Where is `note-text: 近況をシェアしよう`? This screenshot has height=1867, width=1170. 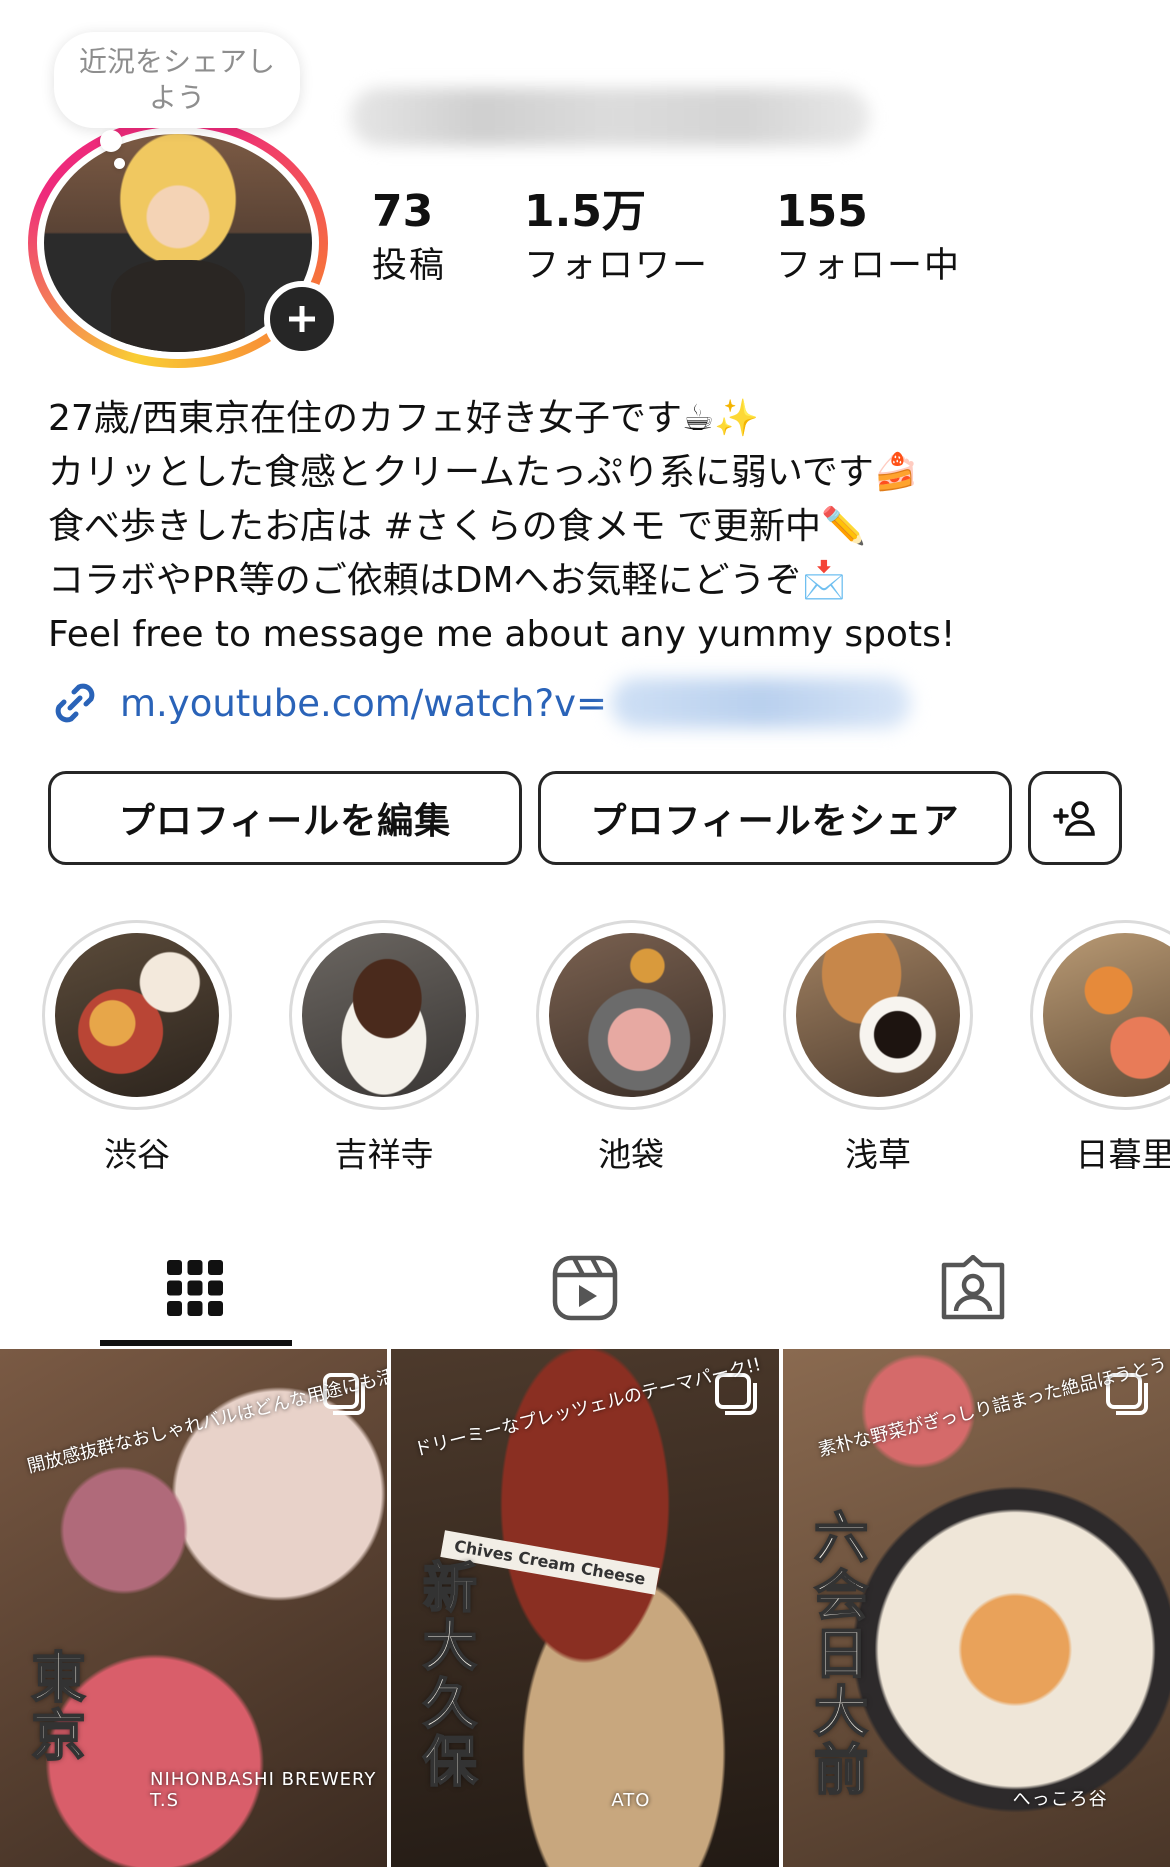 note-text: 近況をシェアしよう is located at coordinates (176, 79).